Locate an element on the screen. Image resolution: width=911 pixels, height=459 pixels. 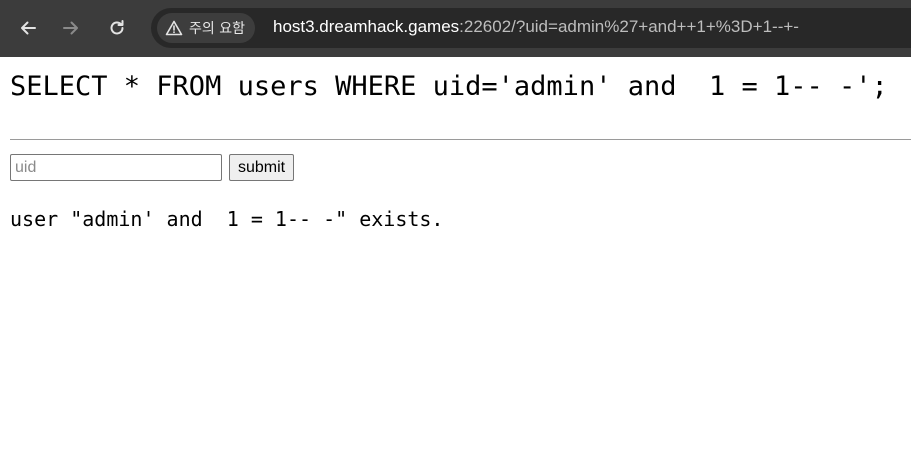
forward-button is located at coordinates (71, 28).